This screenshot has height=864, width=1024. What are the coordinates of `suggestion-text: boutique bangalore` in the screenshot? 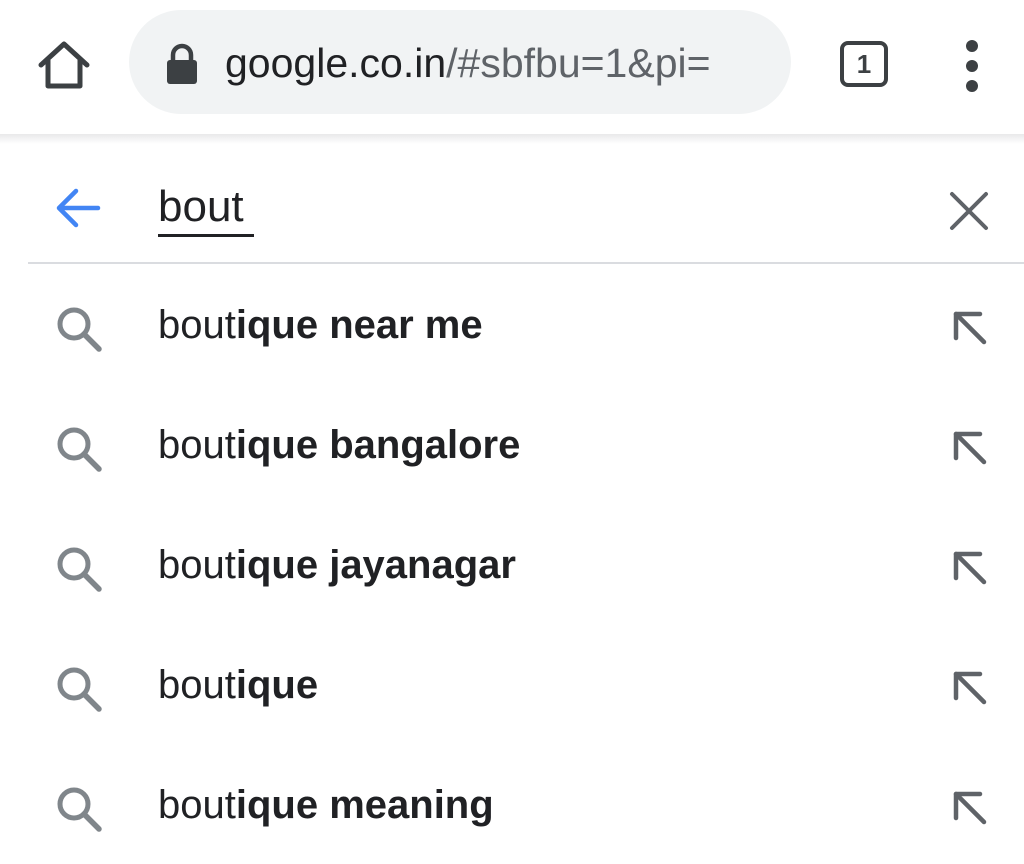 It's located at (339, 445).